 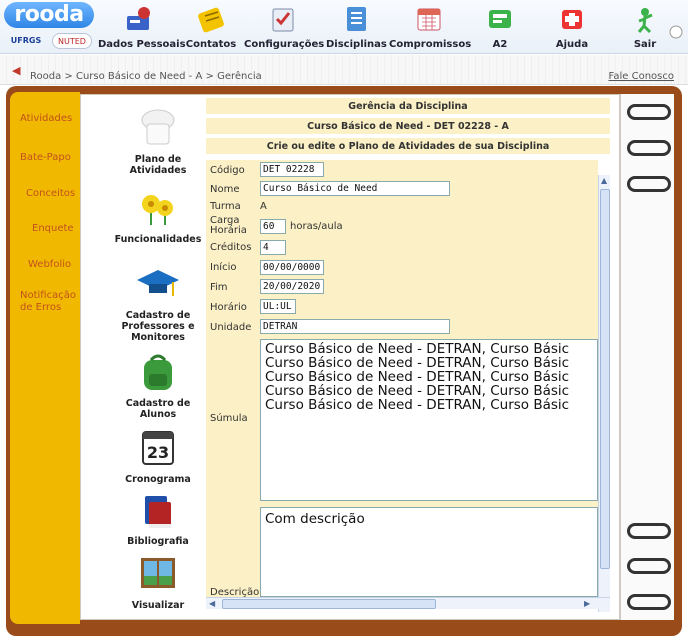 What do you see at coordinates (227, 170) in the screenshot?
I see `codigo-label: Código` at bounding box center [227, 170].